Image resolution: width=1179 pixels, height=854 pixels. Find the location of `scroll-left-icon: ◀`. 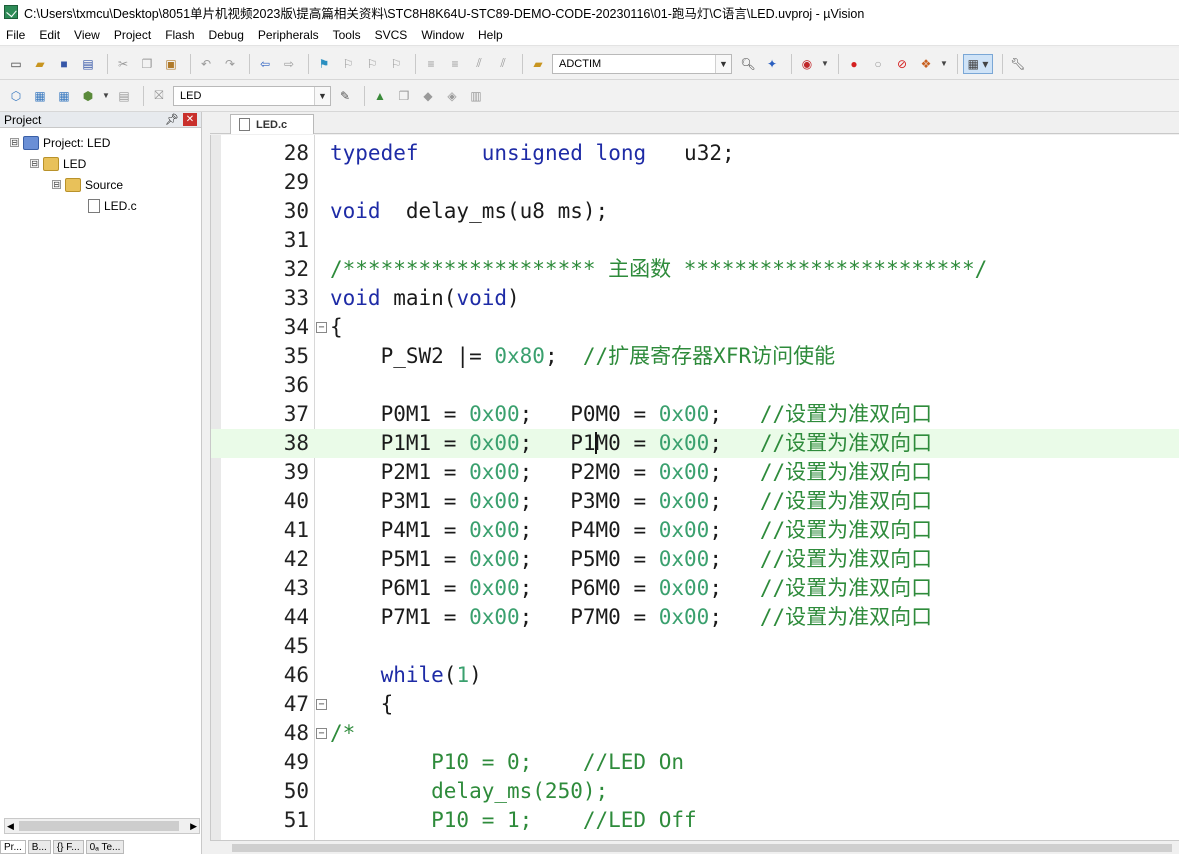

scroll-left-icon: ◀ is located at coordinates (10, 826).